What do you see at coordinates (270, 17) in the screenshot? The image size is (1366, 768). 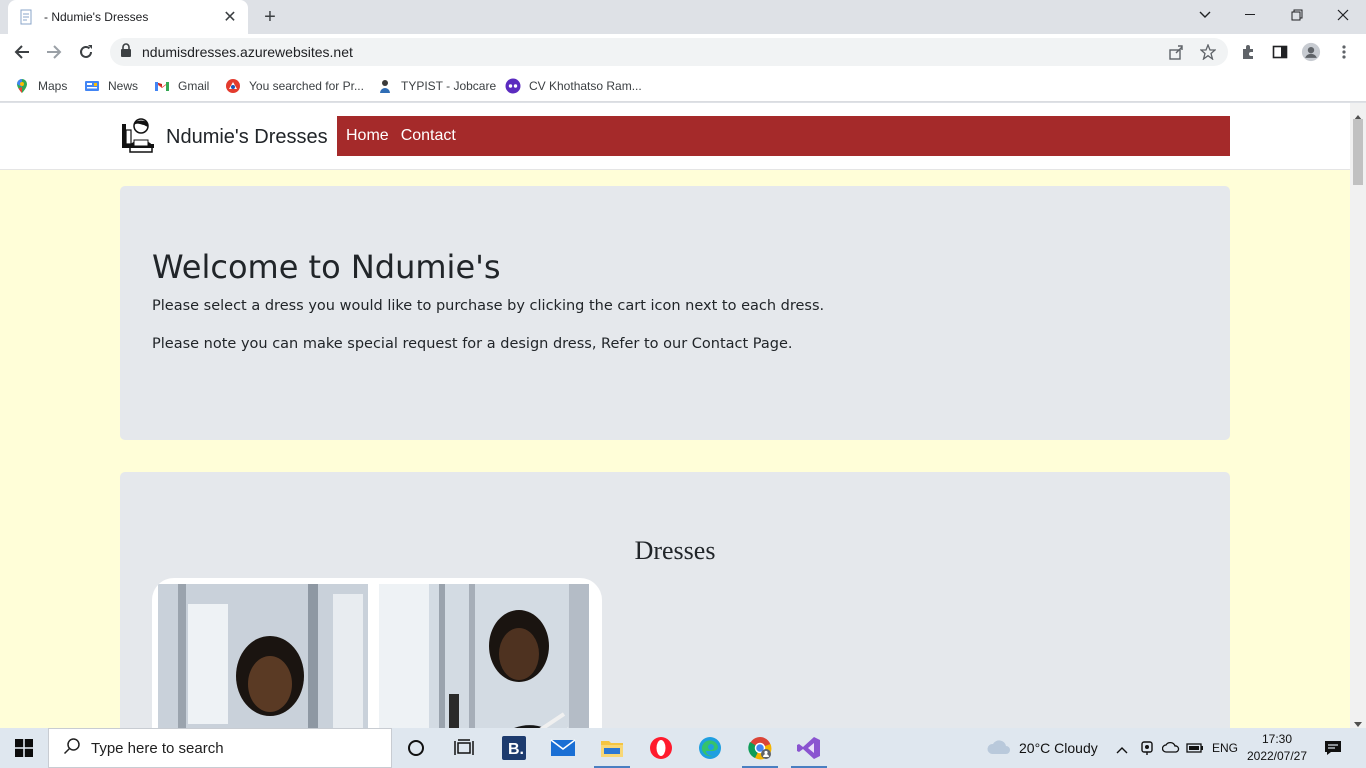 I see `new-tab-icon: +` at bounding box center [270, 17].